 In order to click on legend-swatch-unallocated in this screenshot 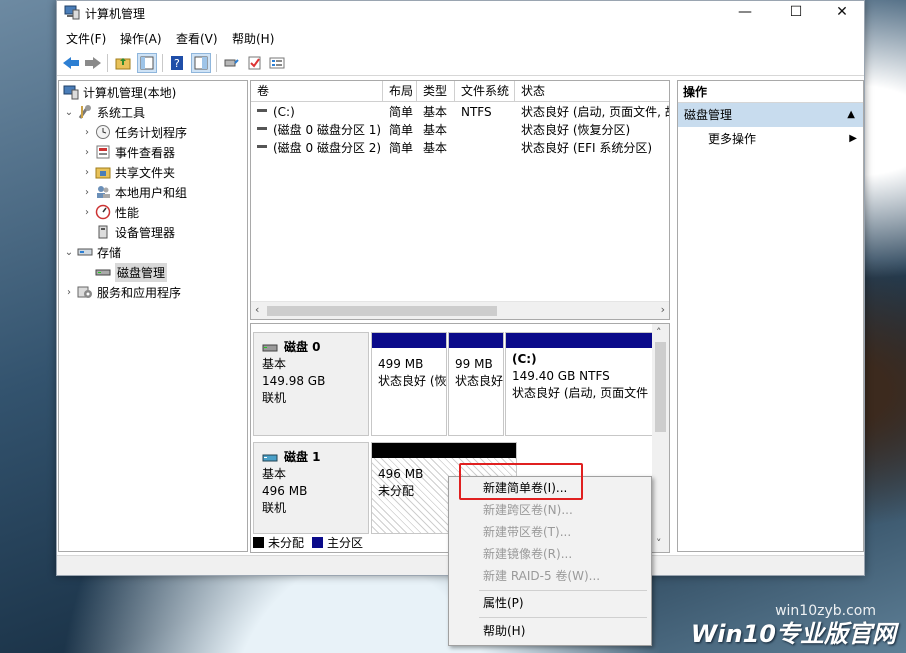, I will do `click(258, 542)`.